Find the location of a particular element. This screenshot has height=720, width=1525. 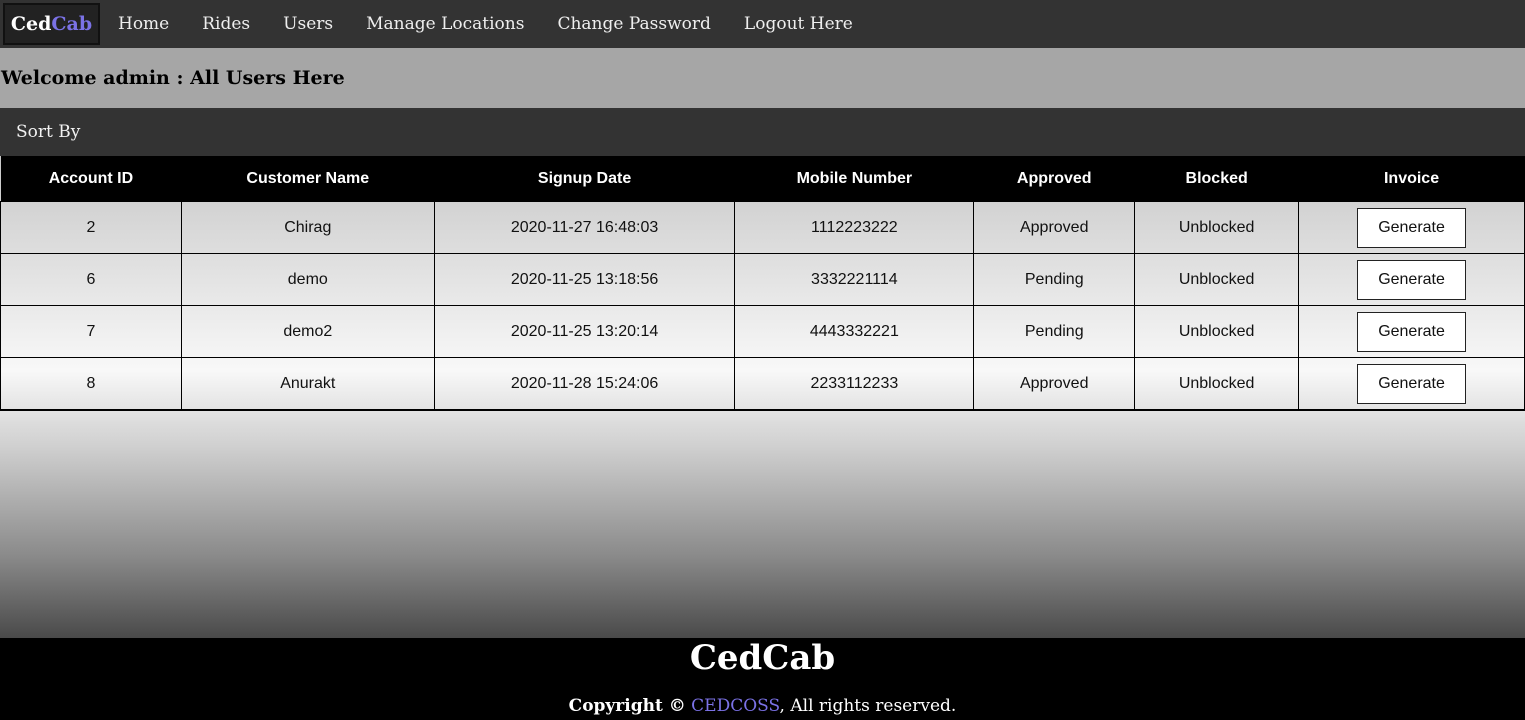

cell-mobile-number: 2233112233 is located at coordinates (854, 384).